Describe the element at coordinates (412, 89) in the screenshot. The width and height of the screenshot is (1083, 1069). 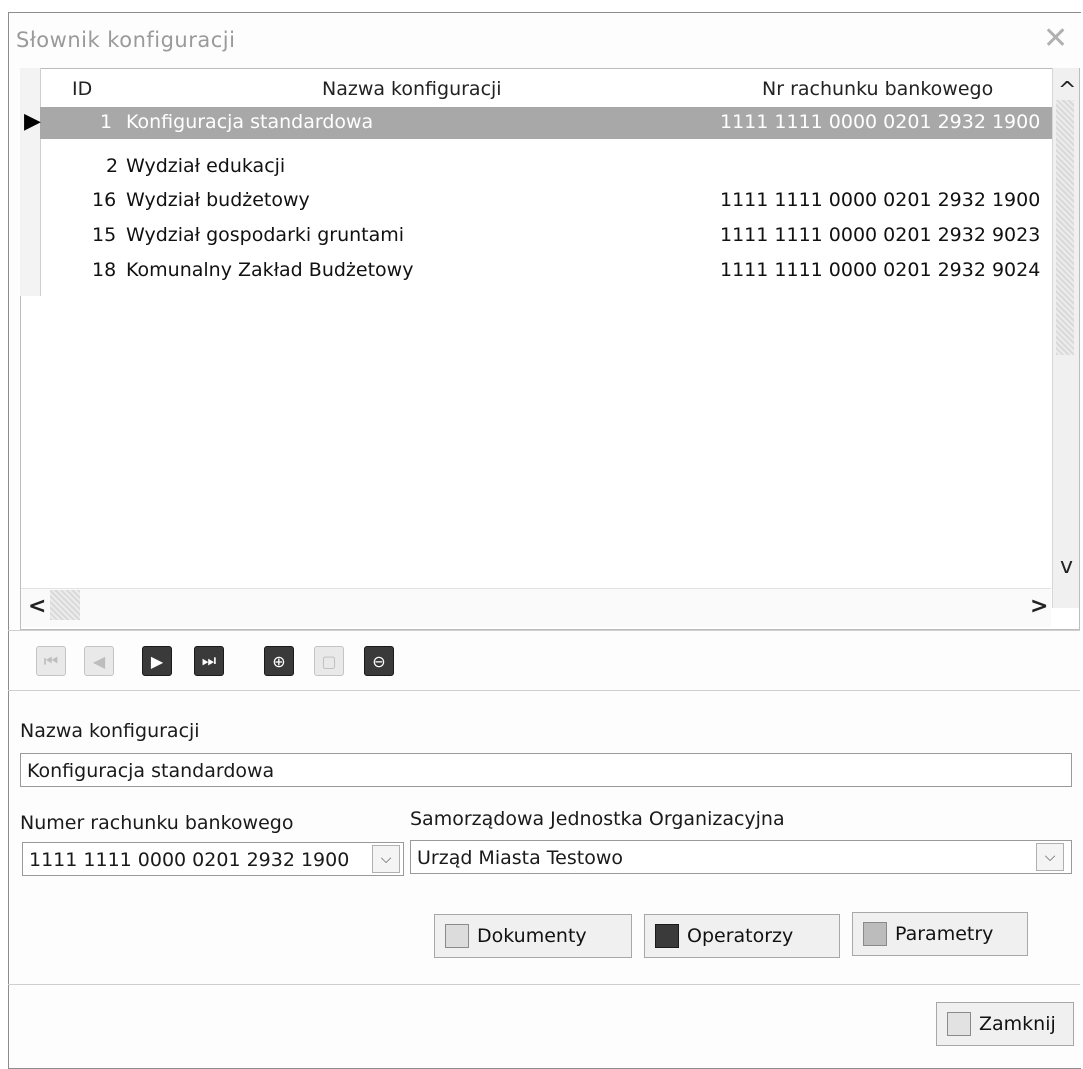
I see `column-header-name: Nazwa konfiguracji` at that location.